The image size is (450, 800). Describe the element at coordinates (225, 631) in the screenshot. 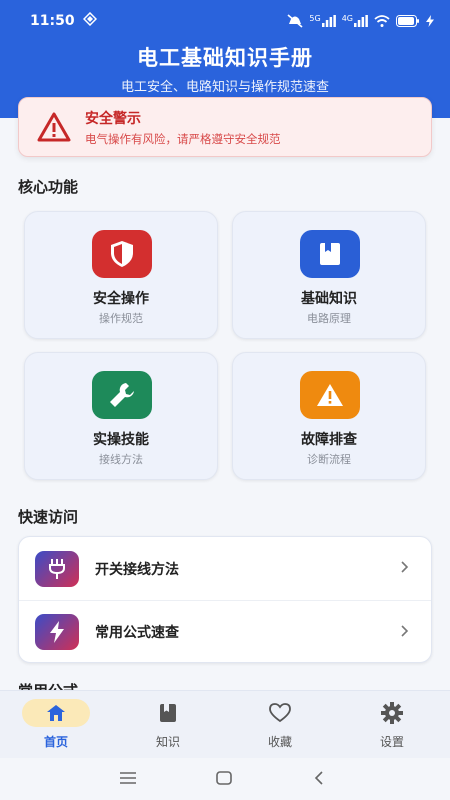

I see `quick-item-formulas: 常用公式速查` at that location.